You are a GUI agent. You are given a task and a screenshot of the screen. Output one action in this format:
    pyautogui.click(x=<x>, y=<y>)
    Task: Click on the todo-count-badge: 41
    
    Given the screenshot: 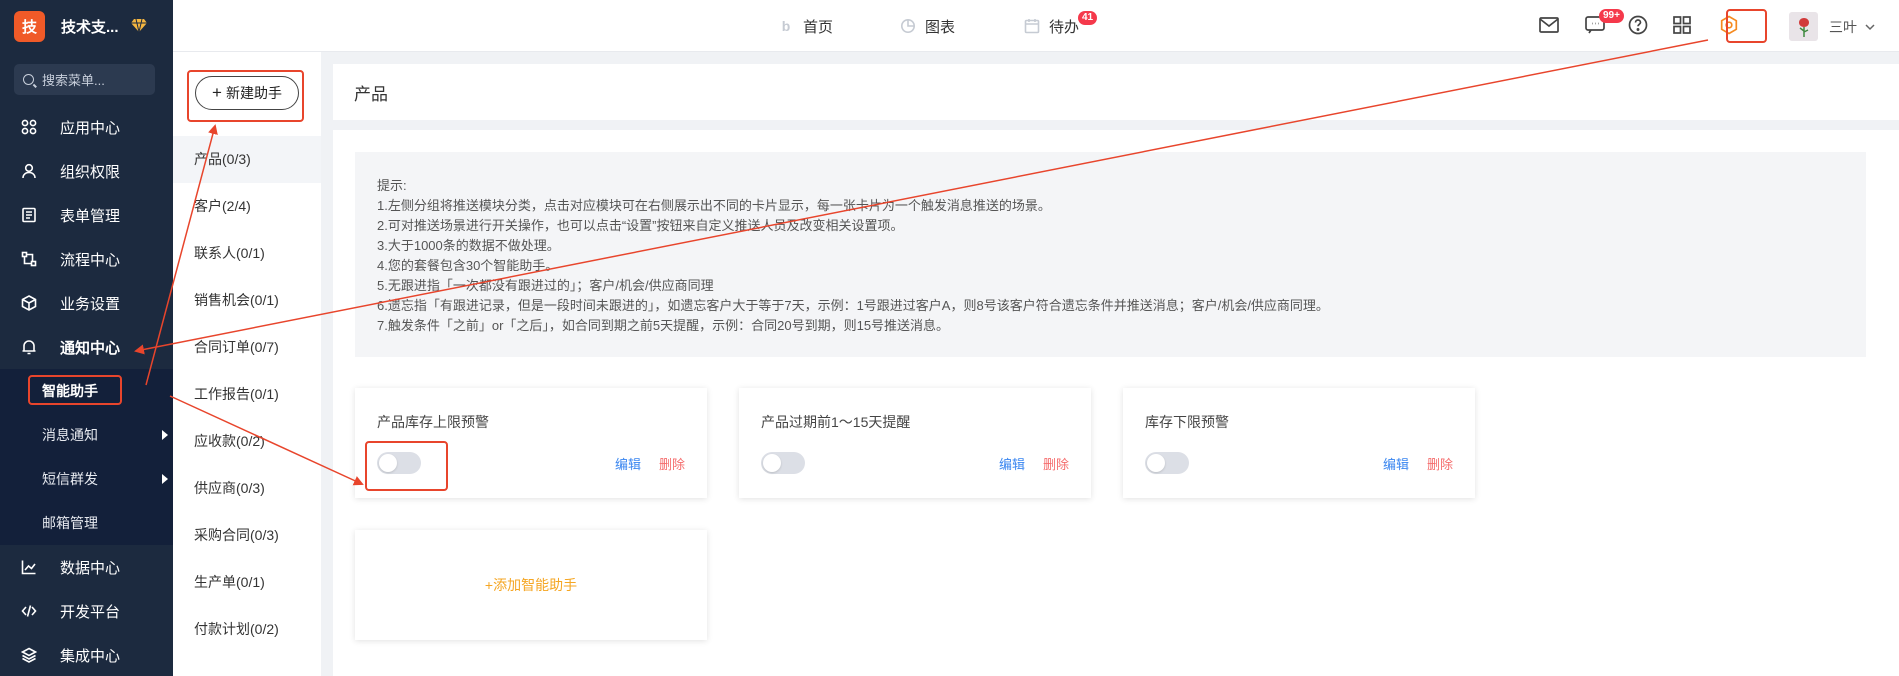 What is the action you would take?
    pyautogui.click(x=1088, y=18)
    